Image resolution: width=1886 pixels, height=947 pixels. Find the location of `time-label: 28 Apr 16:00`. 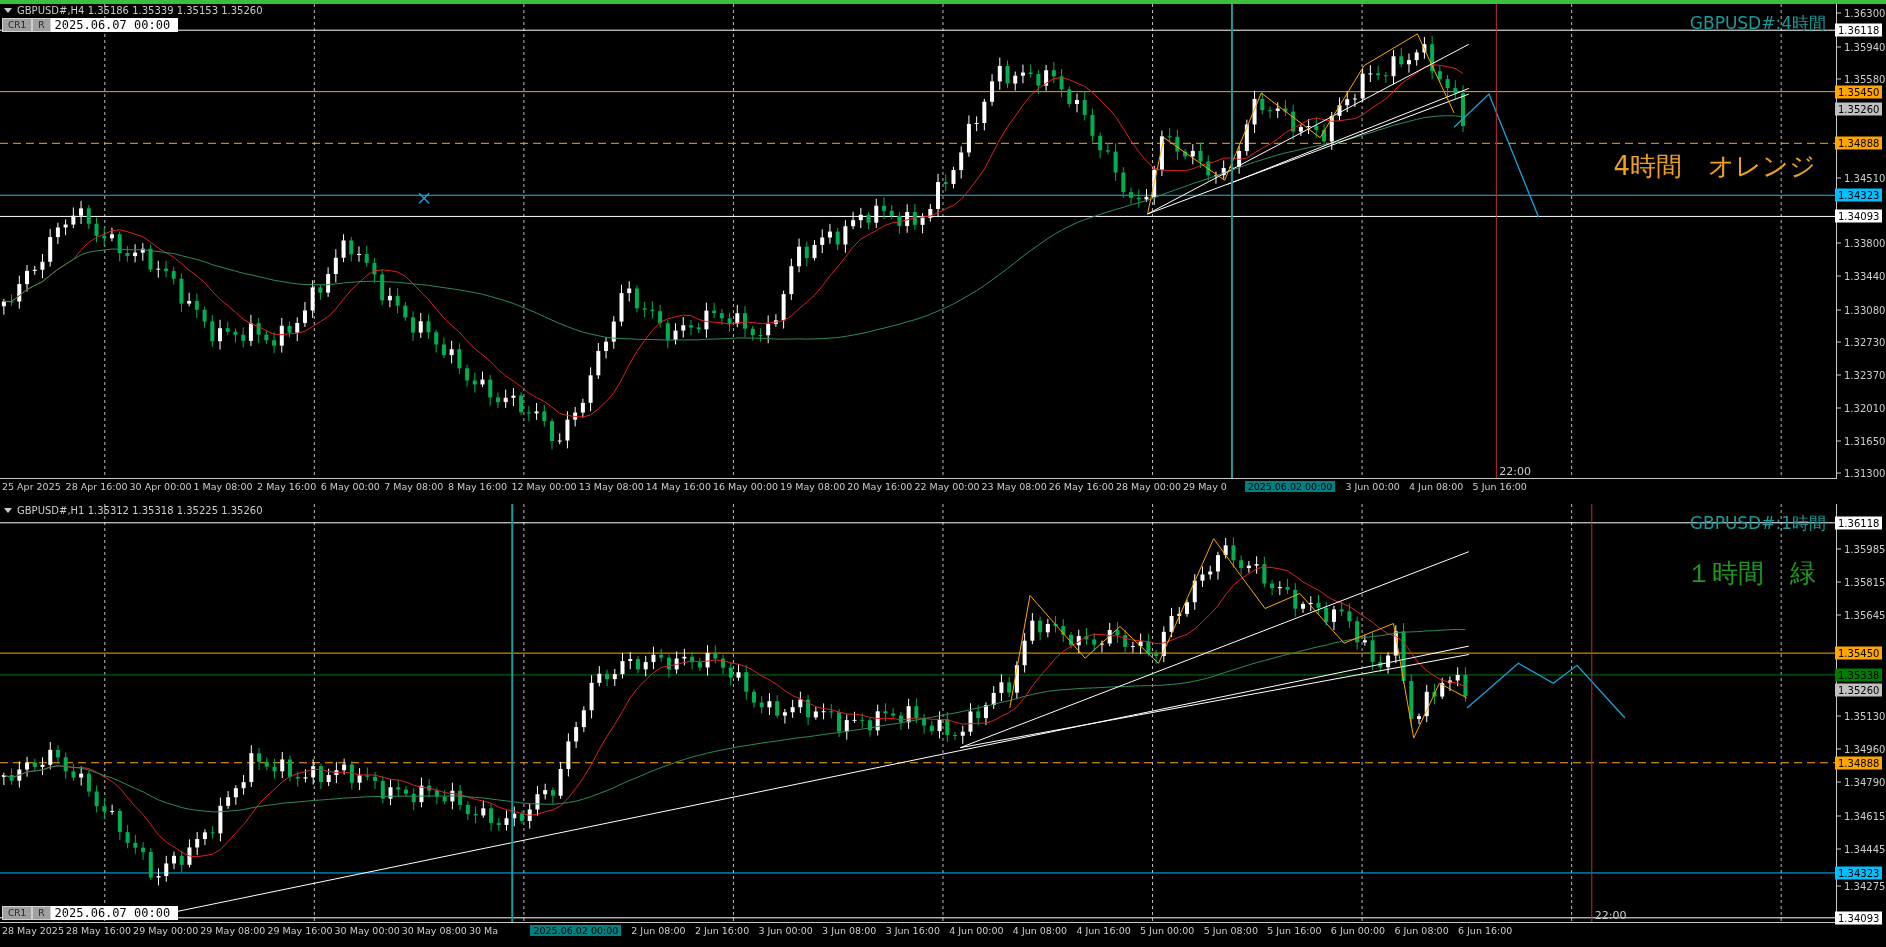

time-label: 28 Apr 16:00 is located at coordinates (96, 486).